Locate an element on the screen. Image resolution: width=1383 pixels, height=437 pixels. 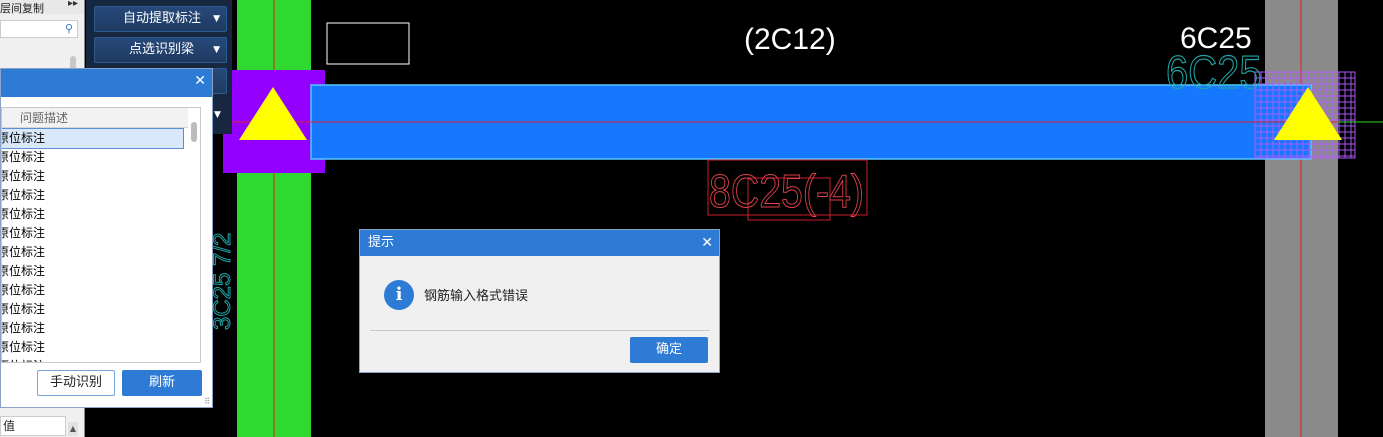
message-title: 提示 is located at coordinates (381, 242).